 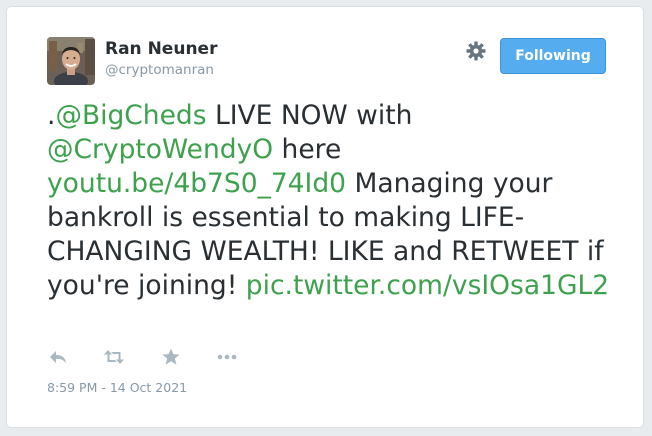 What do you see at coordinates (159, 70) in the screenshot?
I see `author-handle: @cryptomanran` at bounding box center [159, 70].